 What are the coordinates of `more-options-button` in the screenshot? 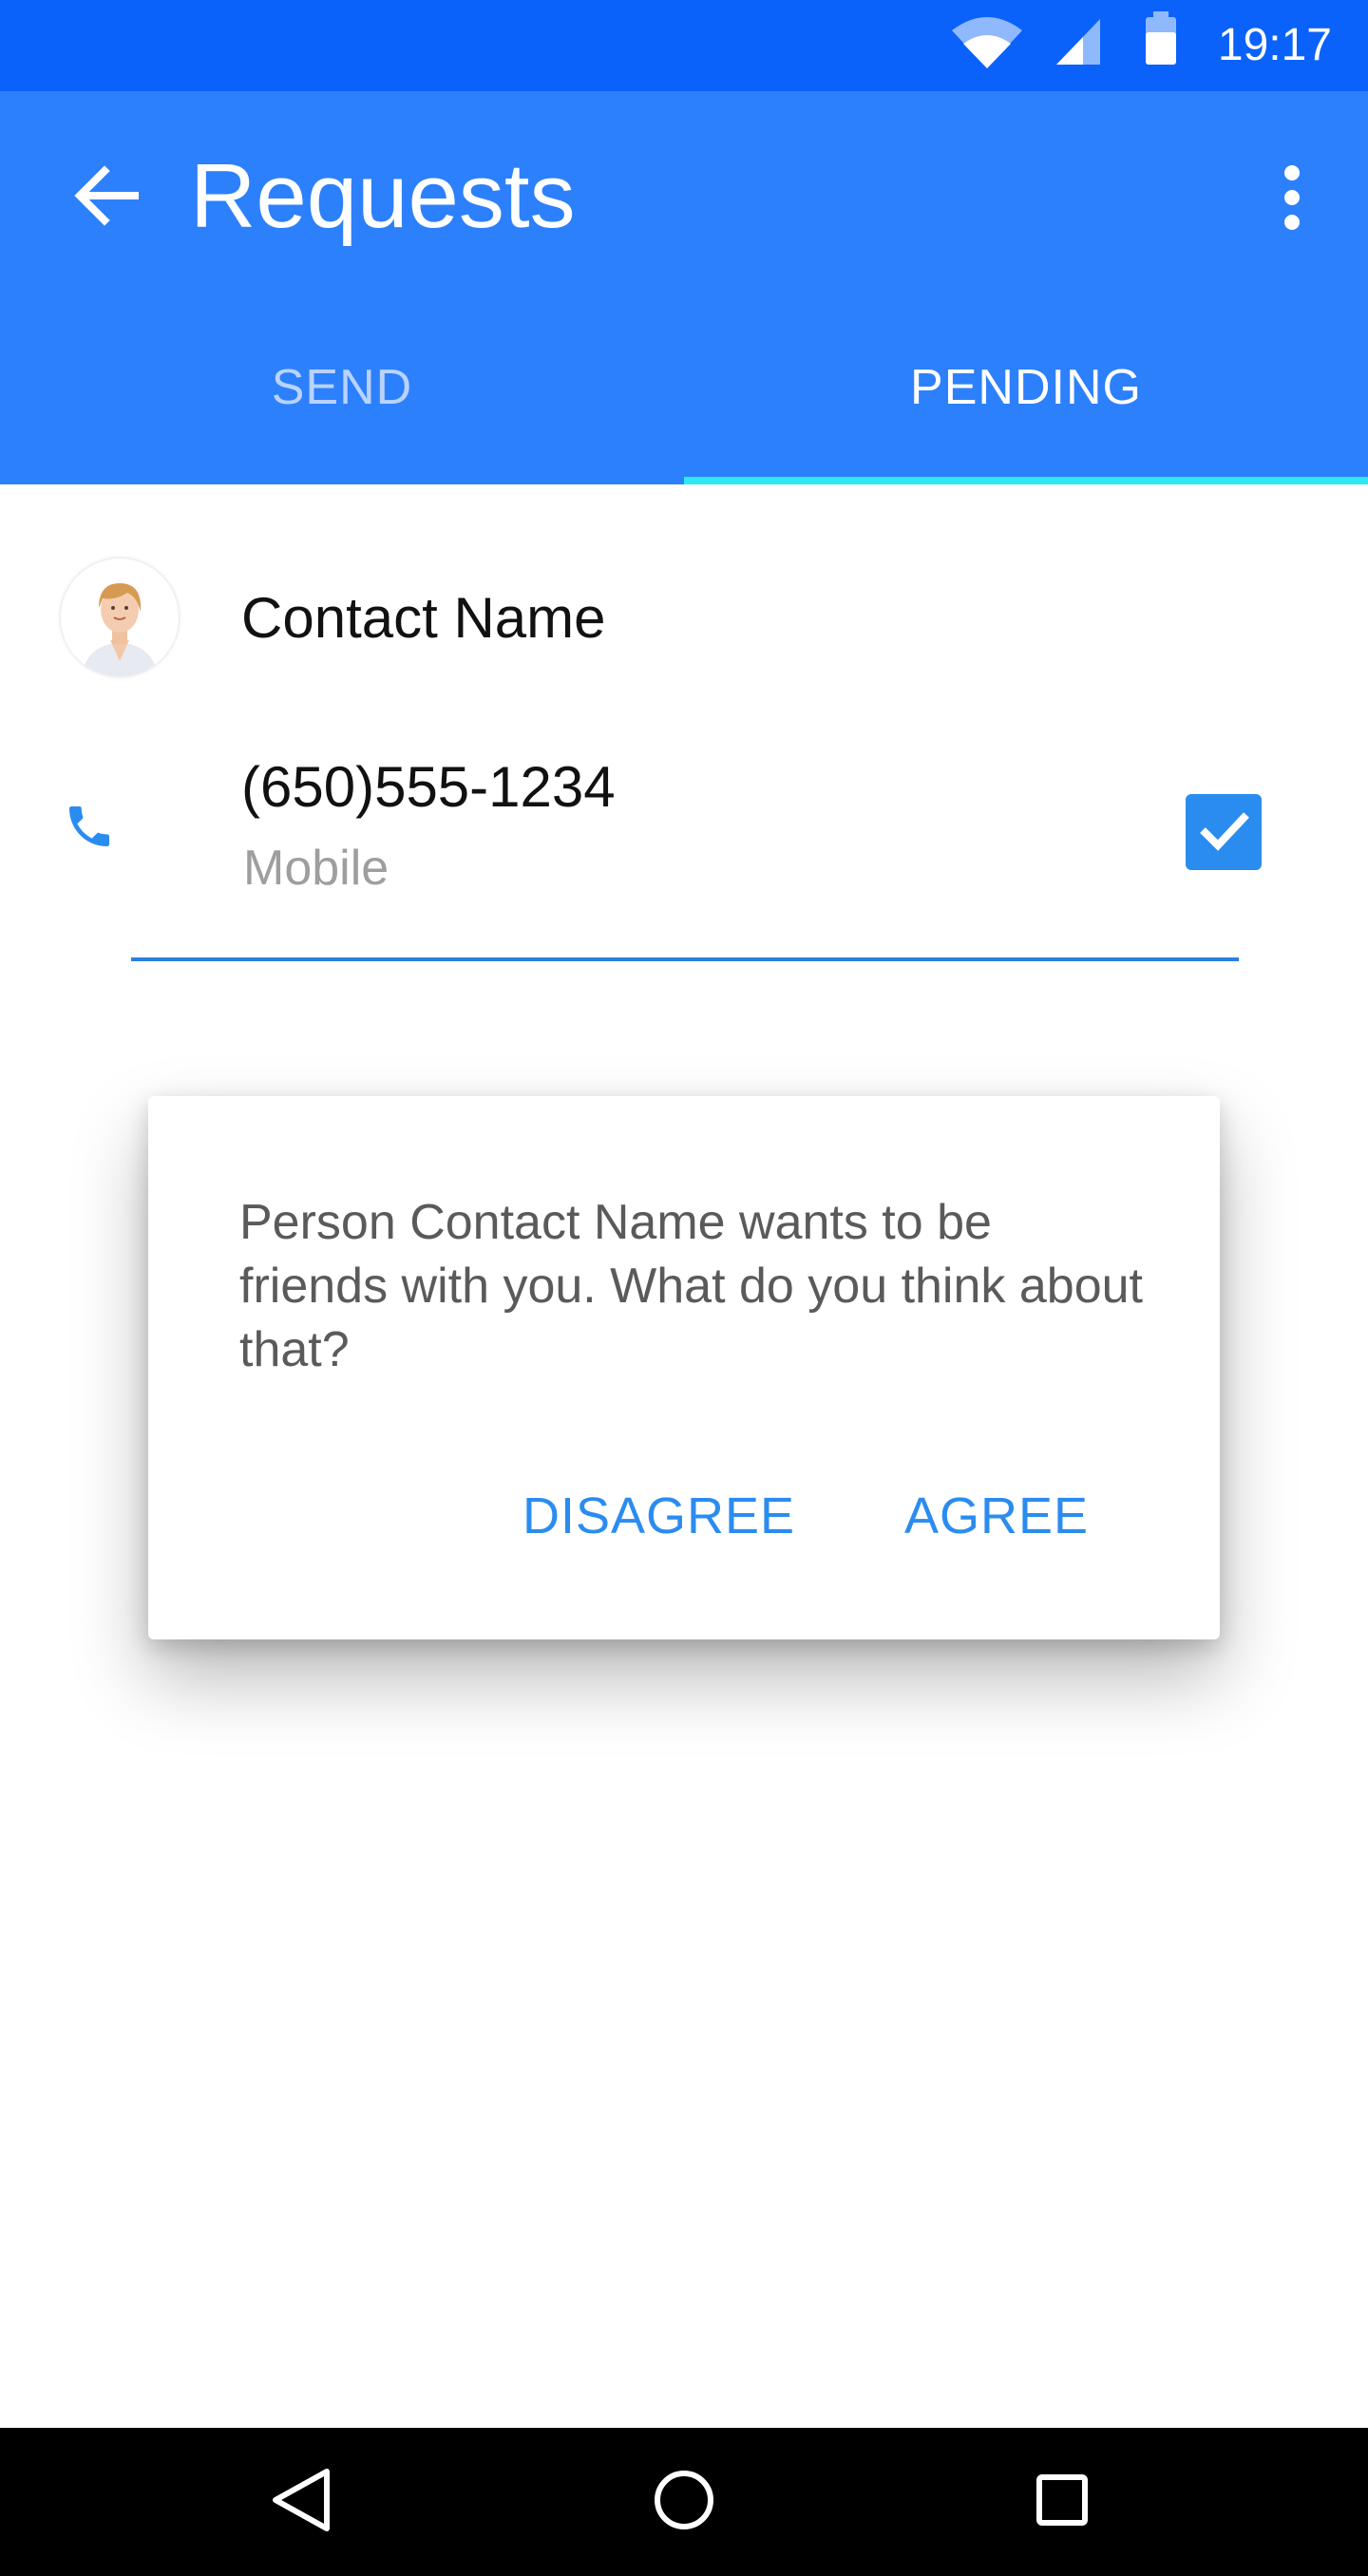 It's located at (1292, 199).